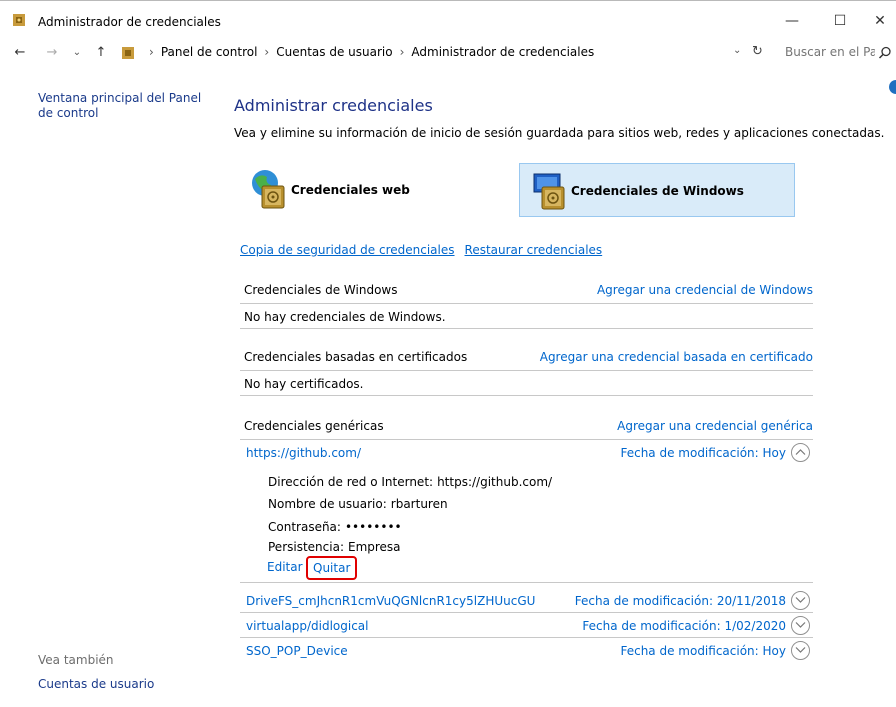 This screenshot has height=707, width=896. I want to click on add-generic-credential-link: Agregar una credencial genérica, so click(715, 426).